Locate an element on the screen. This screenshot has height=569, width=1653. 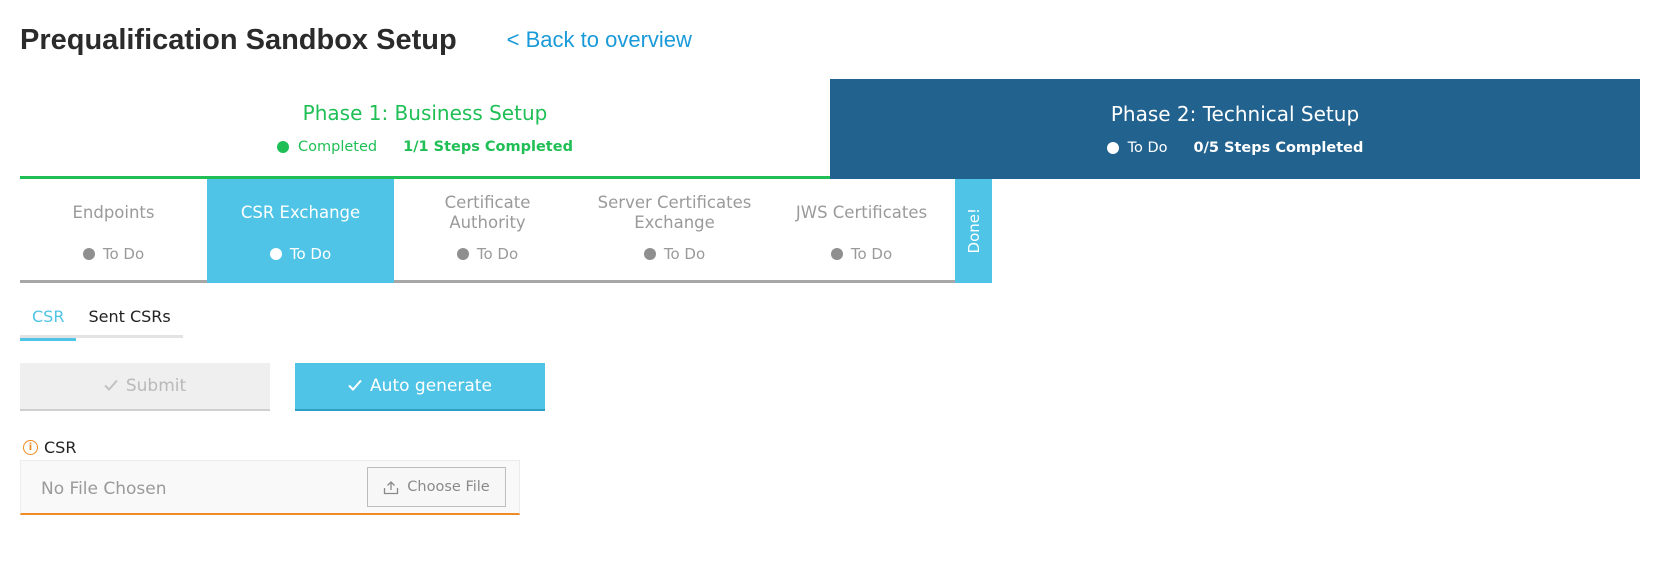
done-tab-label: Done! is located at coordinates (973, 231).